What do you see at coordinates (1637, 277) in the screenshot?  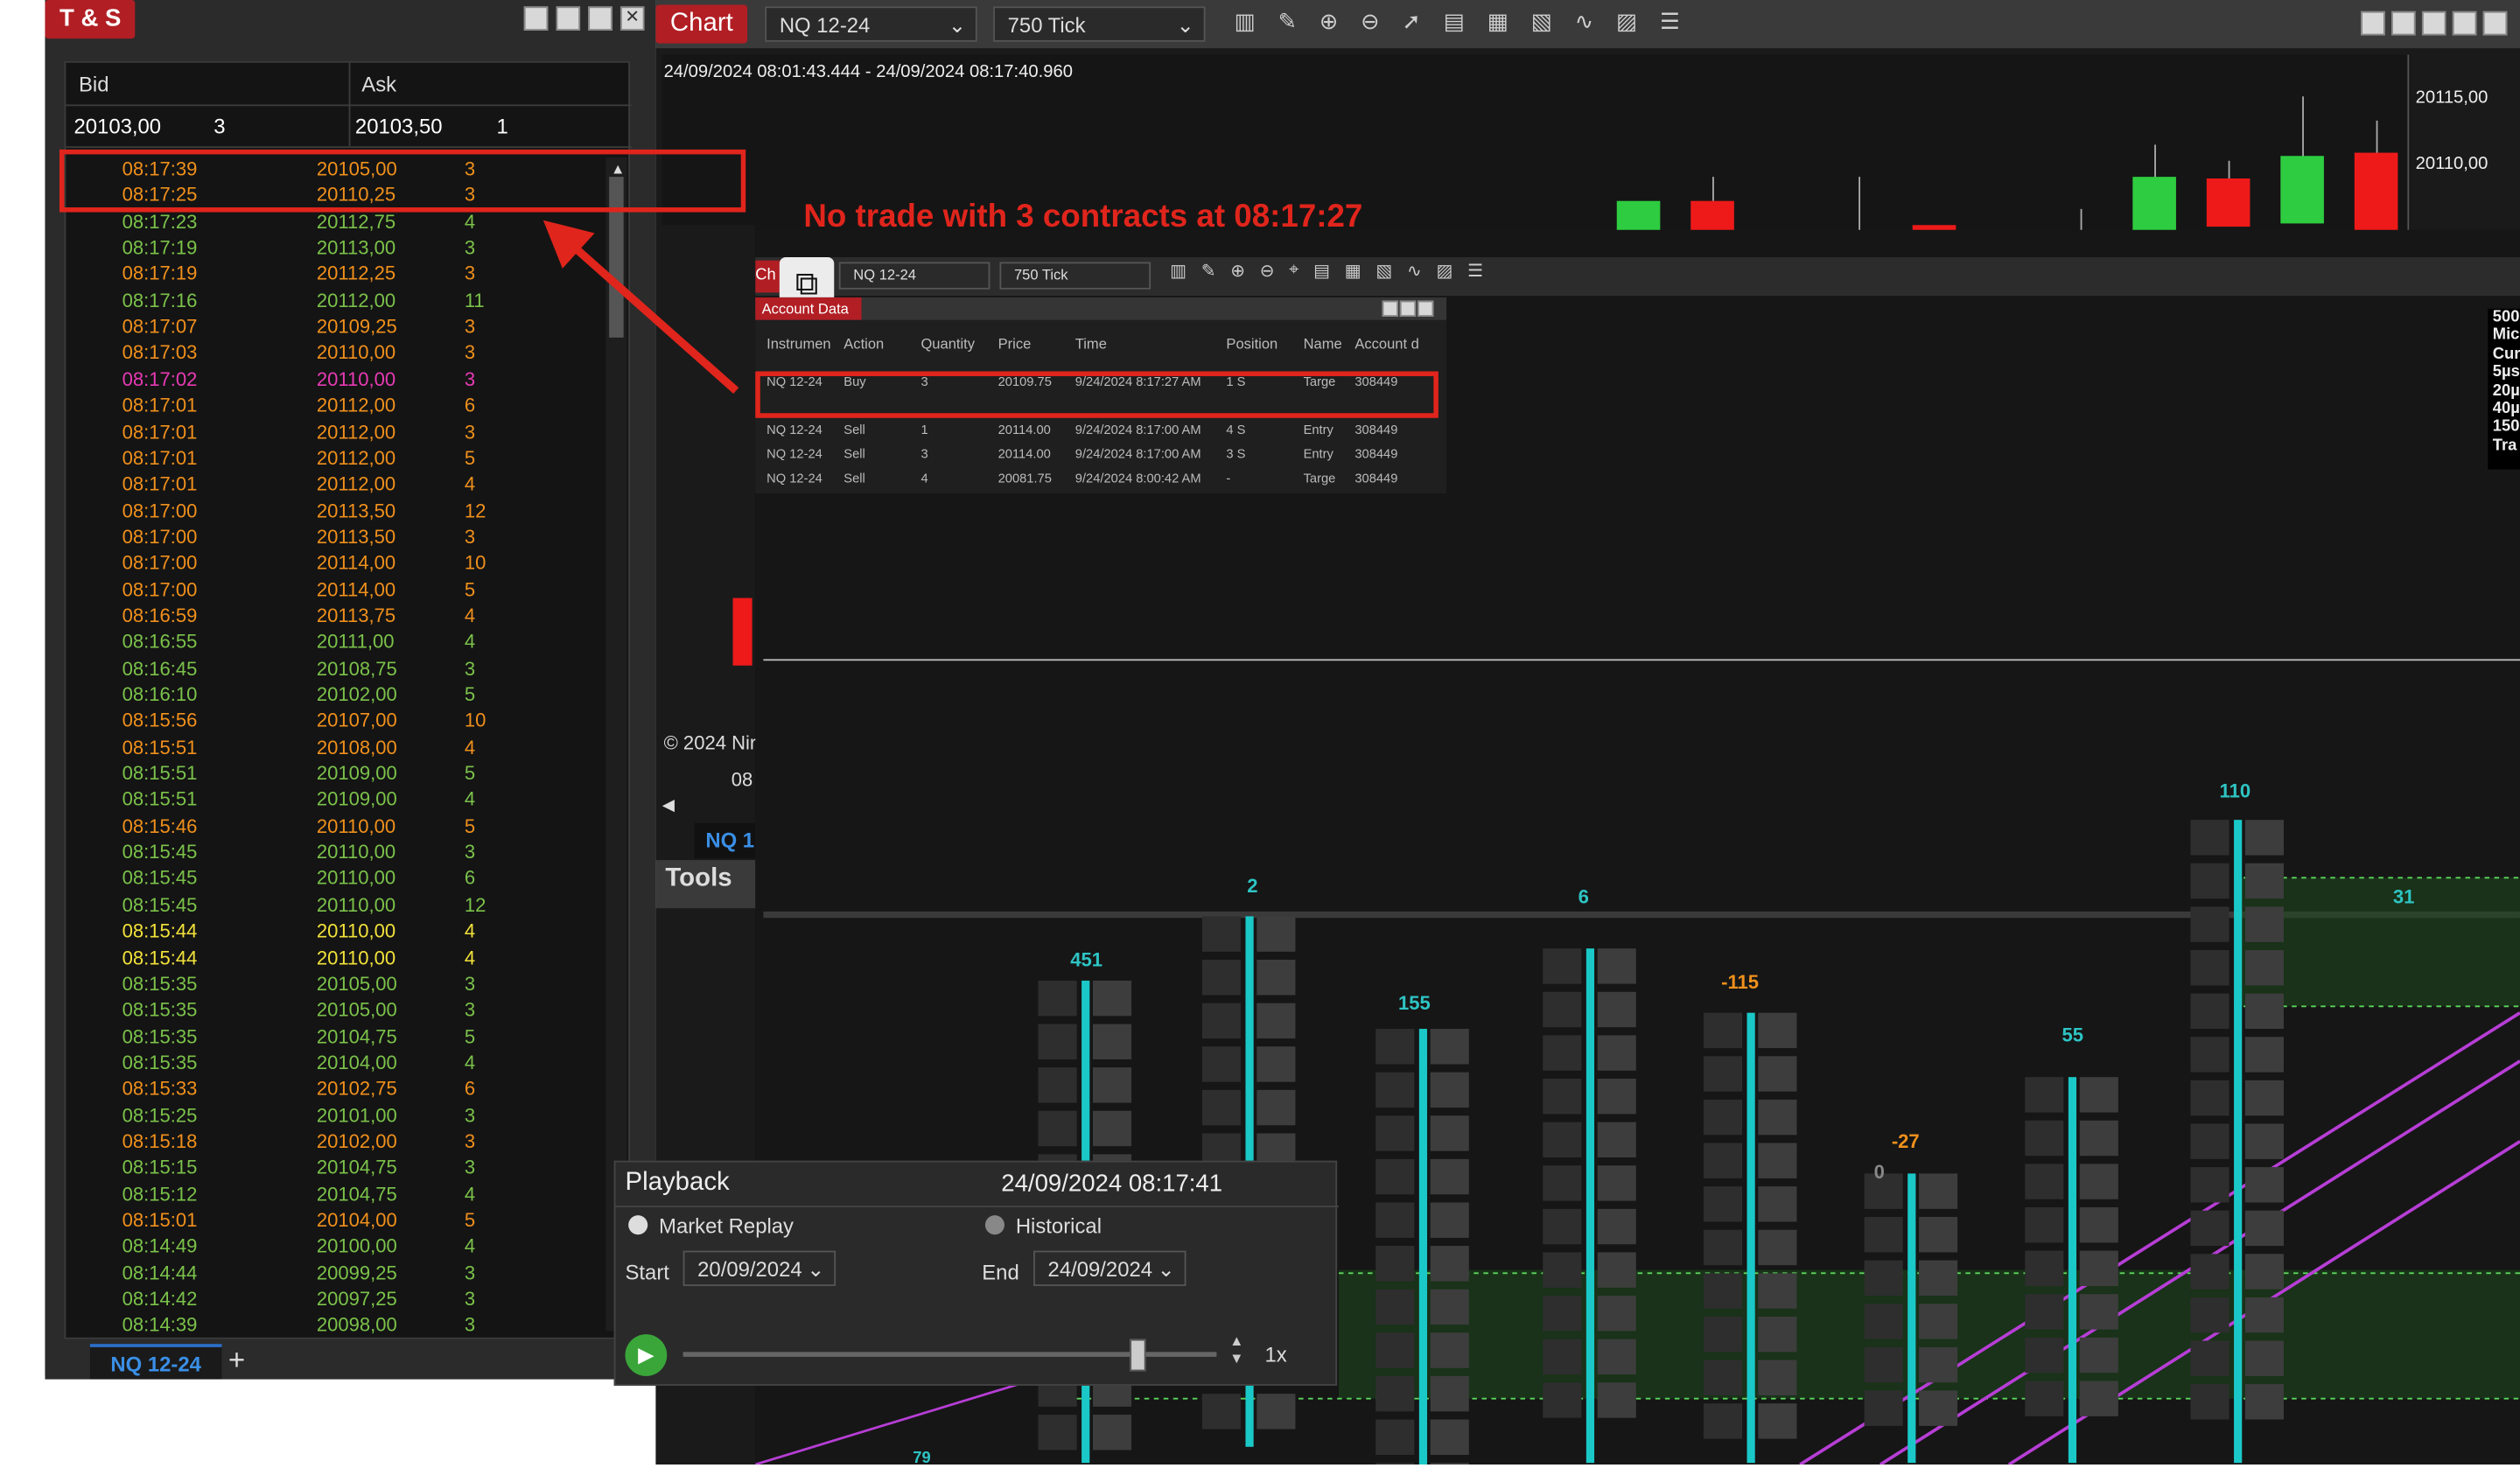 I see `inner-toolbar: Ch NQ 12-24 750 Tick ▥ ✎ ⊕ ⊖ ⌖ ▤ ▦ ▧ ∿ ▨ ☰` at bounding box center [1637, 277].